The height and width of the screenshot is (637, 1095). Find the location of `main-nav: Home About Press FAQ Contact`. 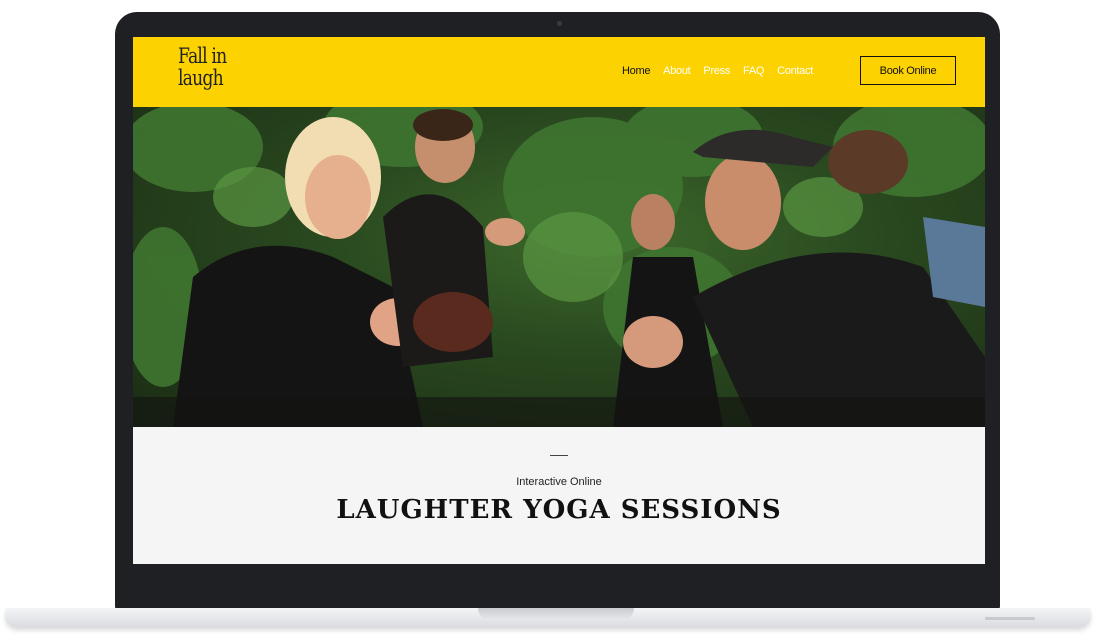

main-nav: Home About Press FAQ Contact is located at coordinates (724, 73).